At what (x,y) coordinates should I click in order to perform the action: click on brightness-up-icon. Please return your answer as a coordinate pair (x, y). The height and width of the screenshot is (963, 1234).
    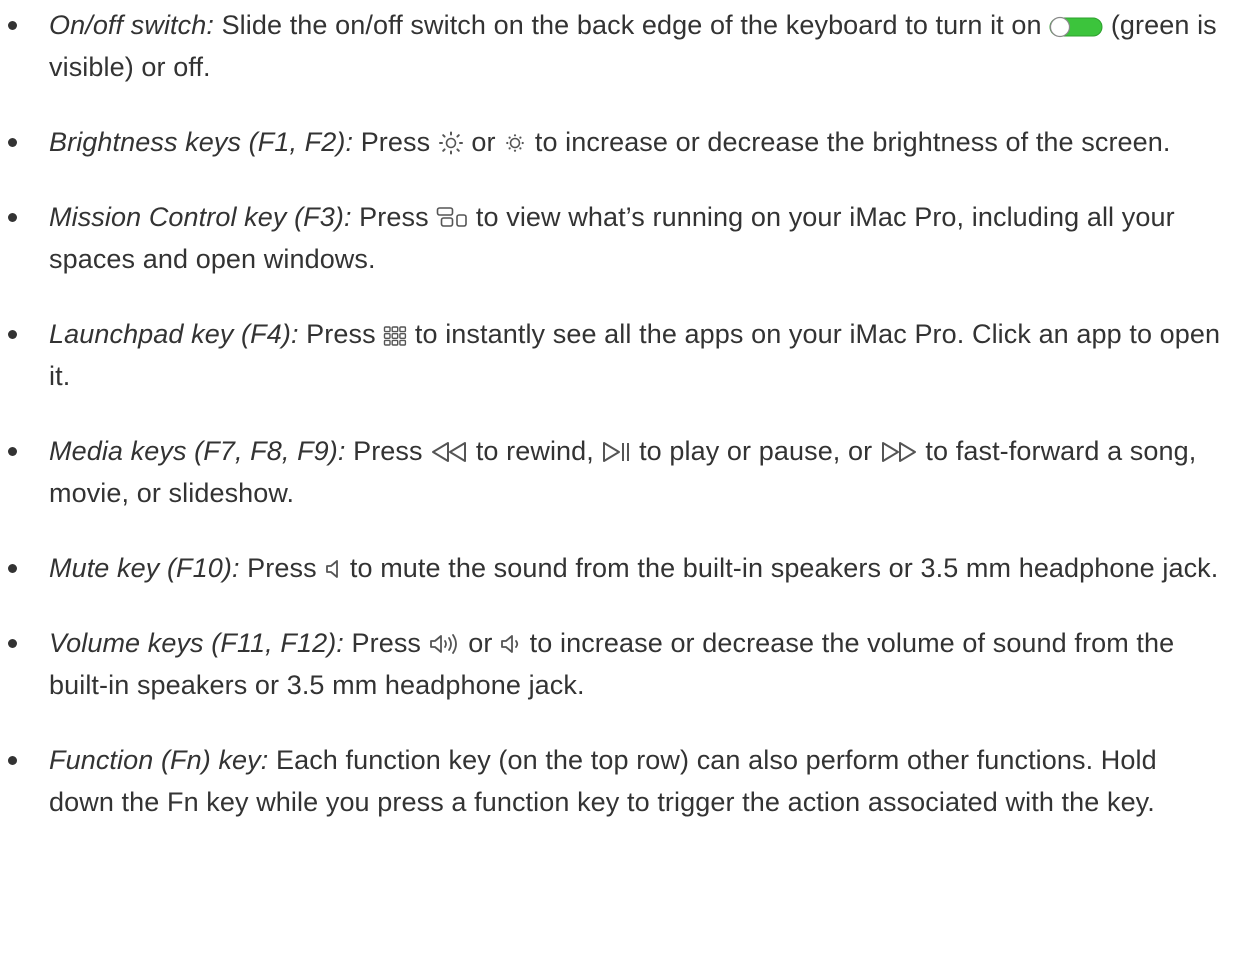
    Looking at the image, I should click on (451, 143).